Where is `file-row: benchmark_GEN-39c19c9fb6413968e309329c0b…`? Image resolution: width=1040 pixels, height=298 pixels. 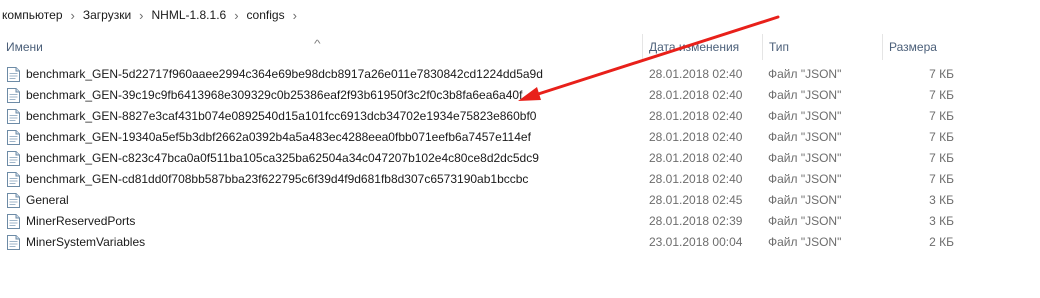 file-row: benchmark_GEN-39c19c9fb6413968e309329c0b… is located at coordinates (520, 95).